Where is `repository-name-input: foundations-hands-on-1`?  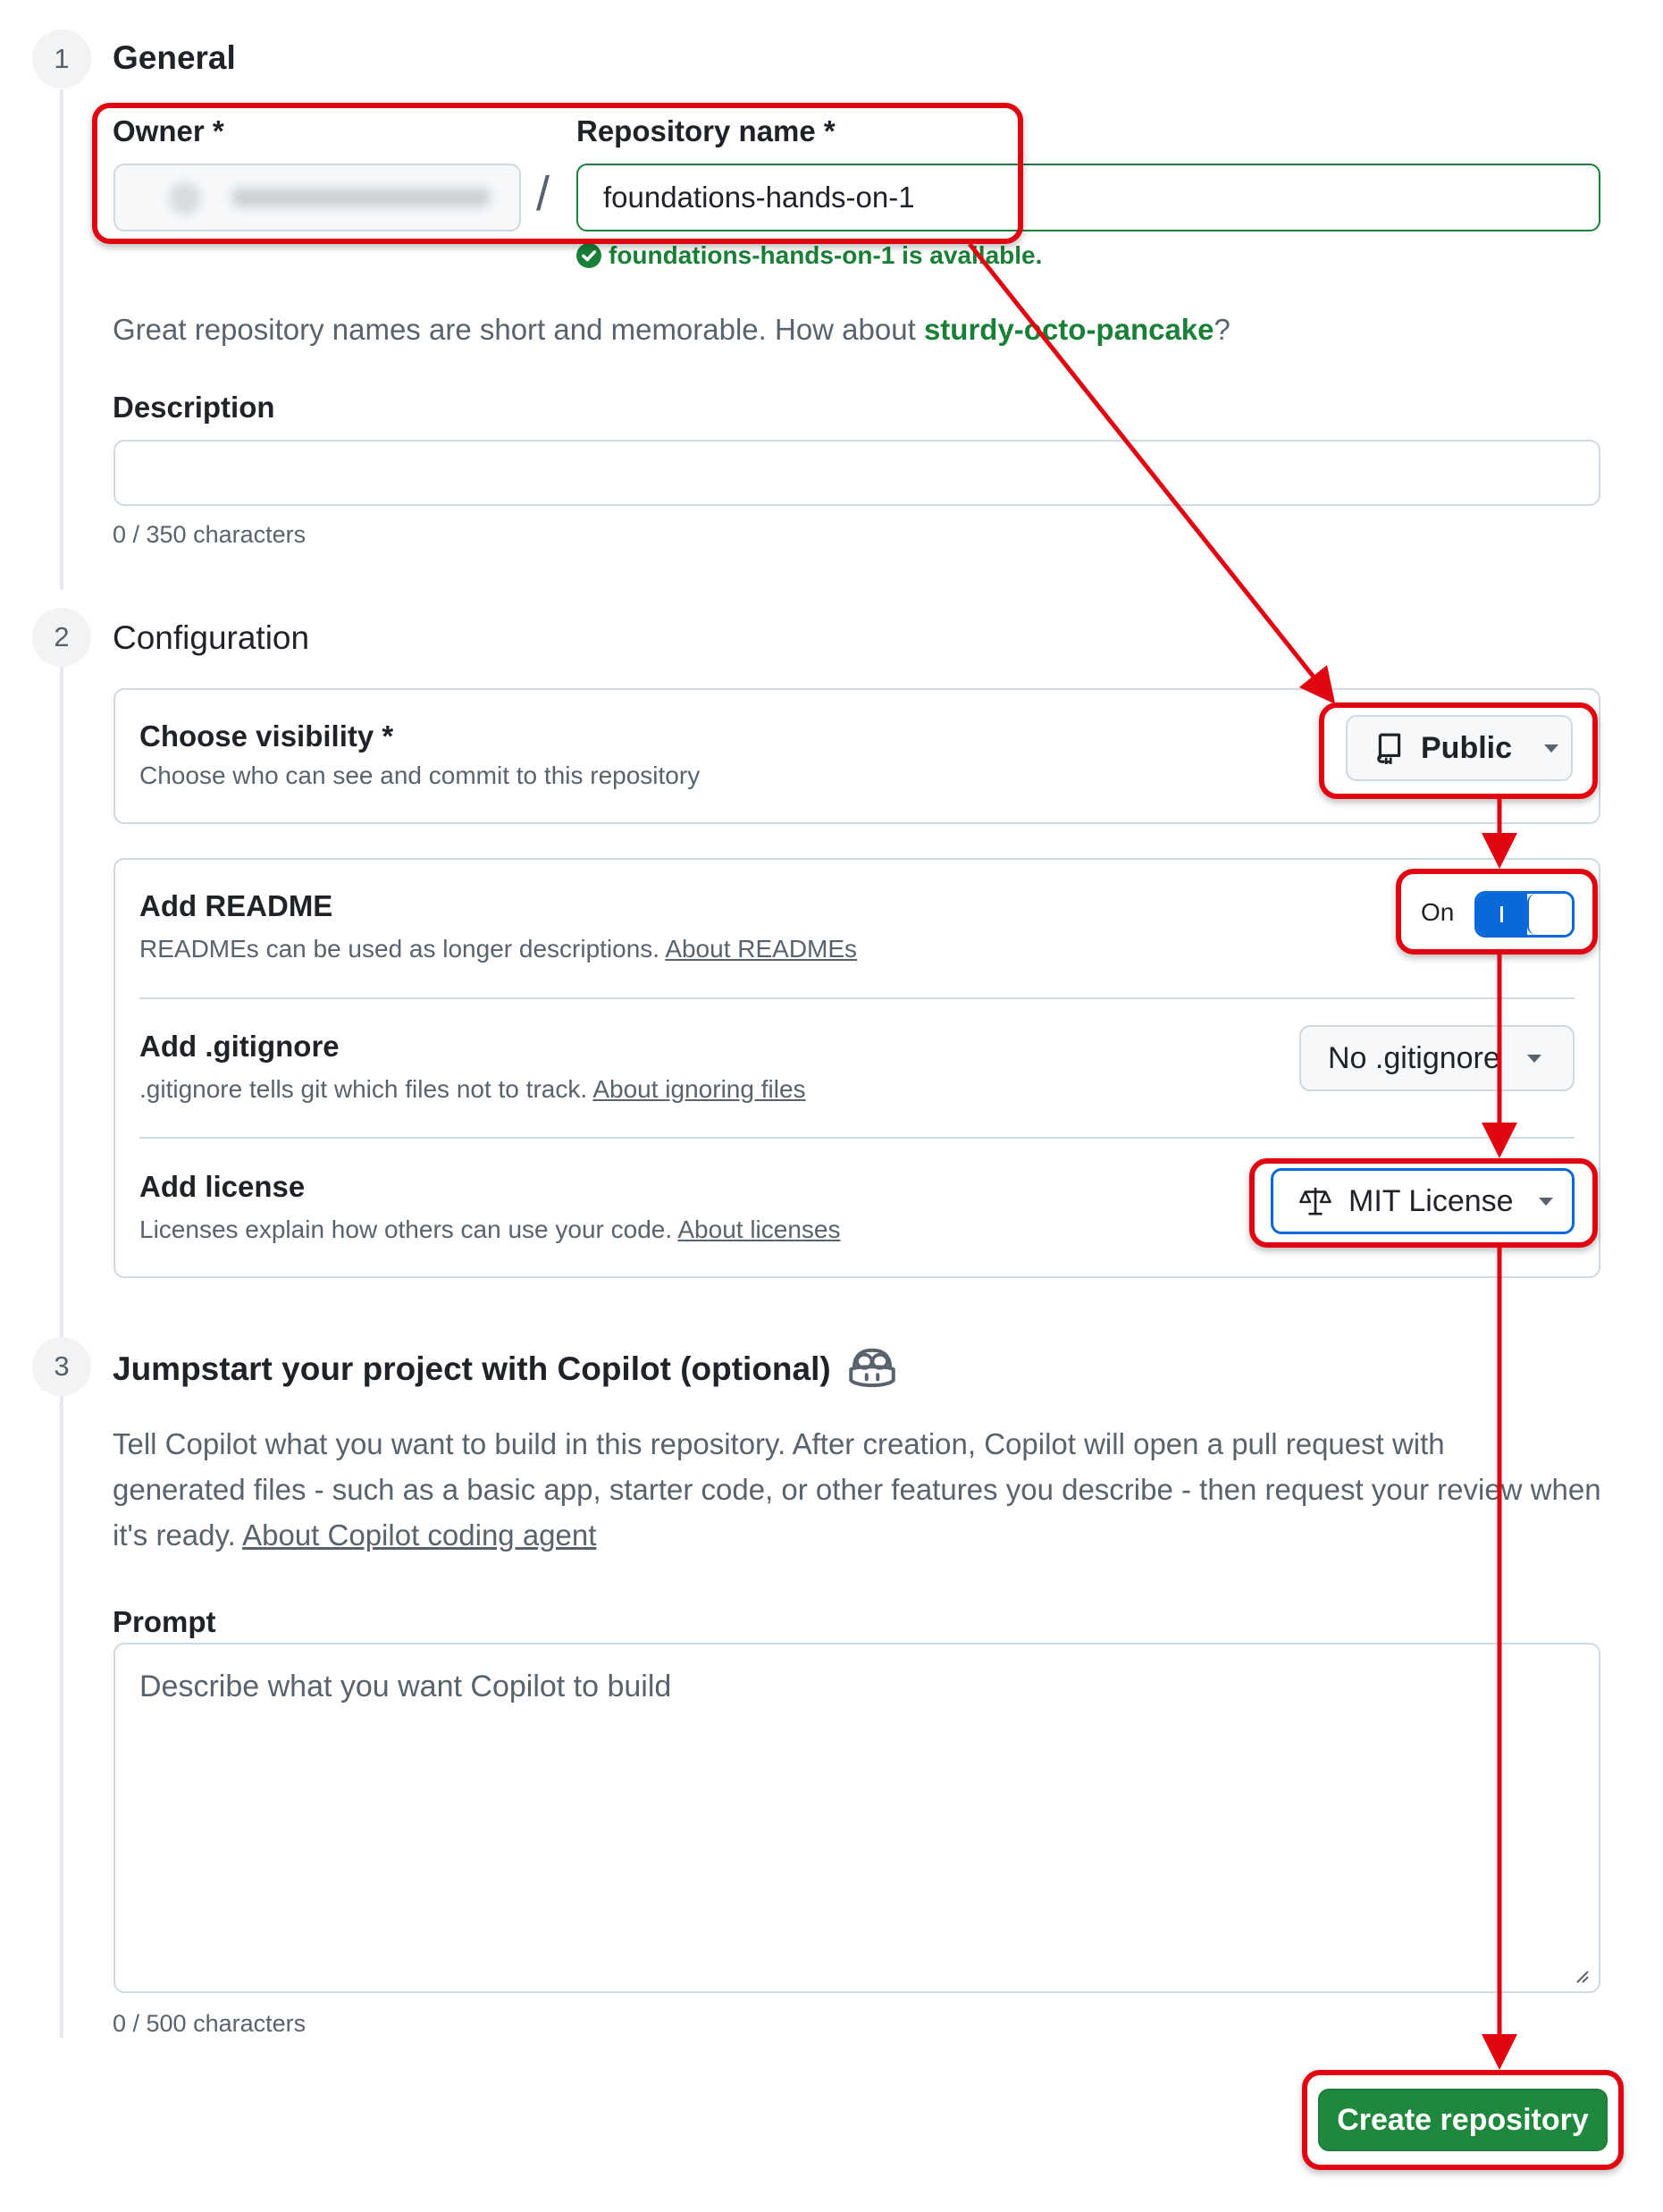
repository-name-input: foundations-hands-on-1 is located at coordinates (1088, 197).